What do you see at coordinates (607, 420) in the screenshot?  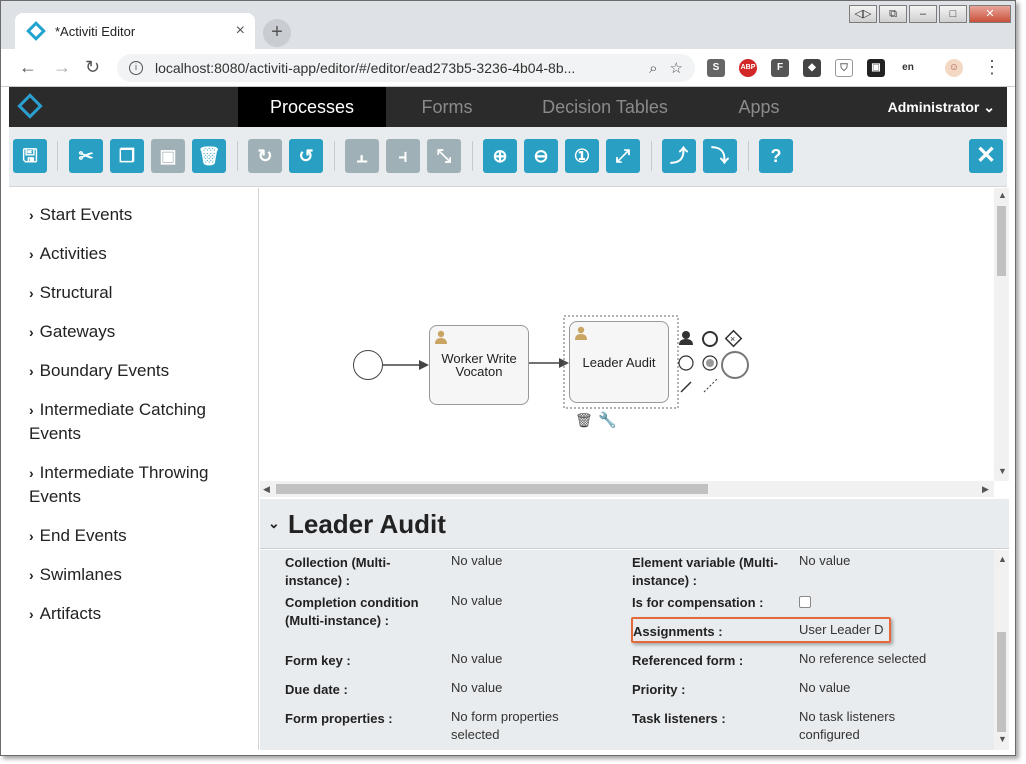 I see `wrench-icon: 🔧` at bounding box center [607, 420].